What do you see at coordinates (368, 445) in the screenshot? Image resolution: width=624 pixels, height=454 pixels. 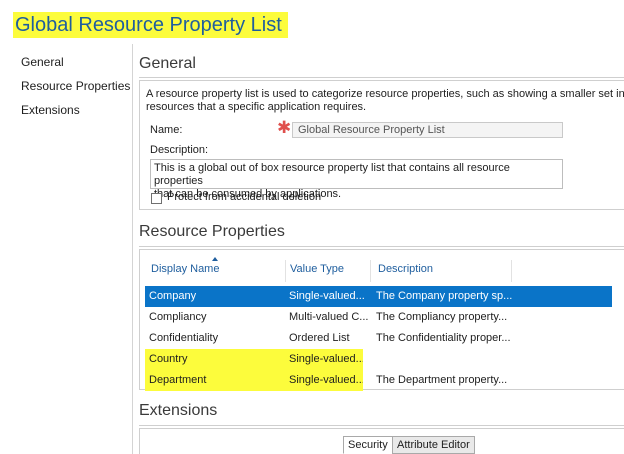 I see `tab-security: Security` at bounding box center [368, 445].